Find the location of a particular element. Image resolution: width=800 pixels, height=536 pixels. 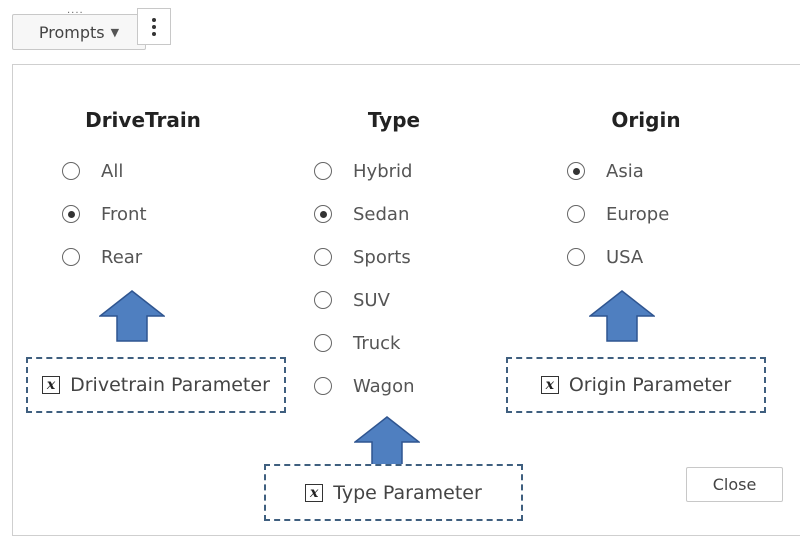

radio-option: Front is located at coordinates (104, 214).